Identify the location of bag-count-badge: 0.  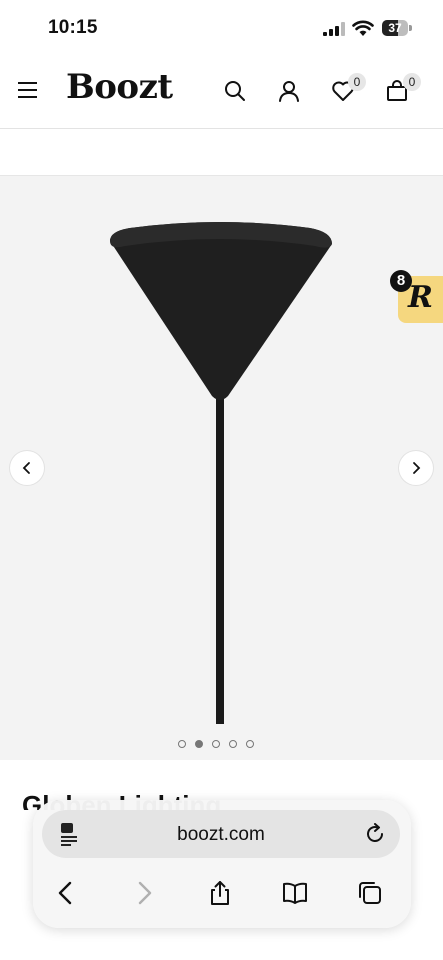
(412, 82).